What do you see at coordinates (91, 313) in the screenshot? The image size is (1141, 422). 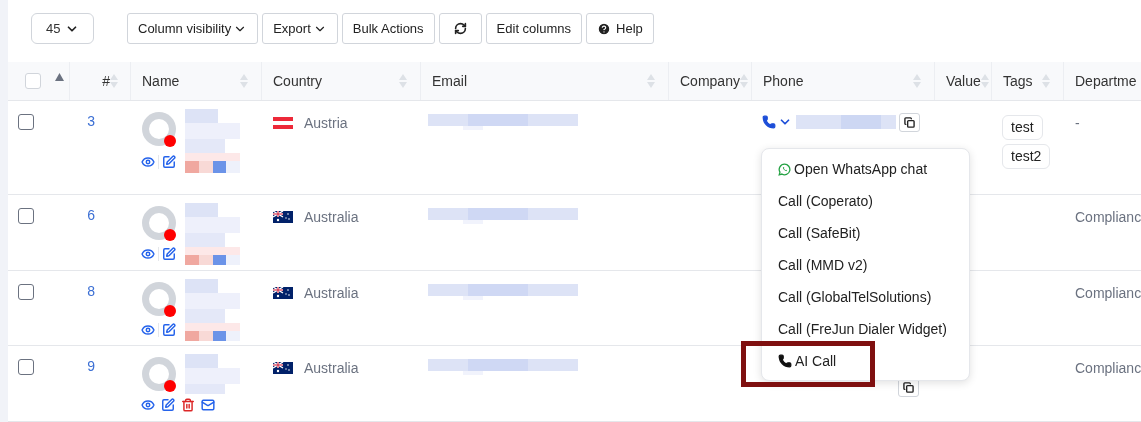 I see `row-number-link: 8` at bounding box center [91, 313].